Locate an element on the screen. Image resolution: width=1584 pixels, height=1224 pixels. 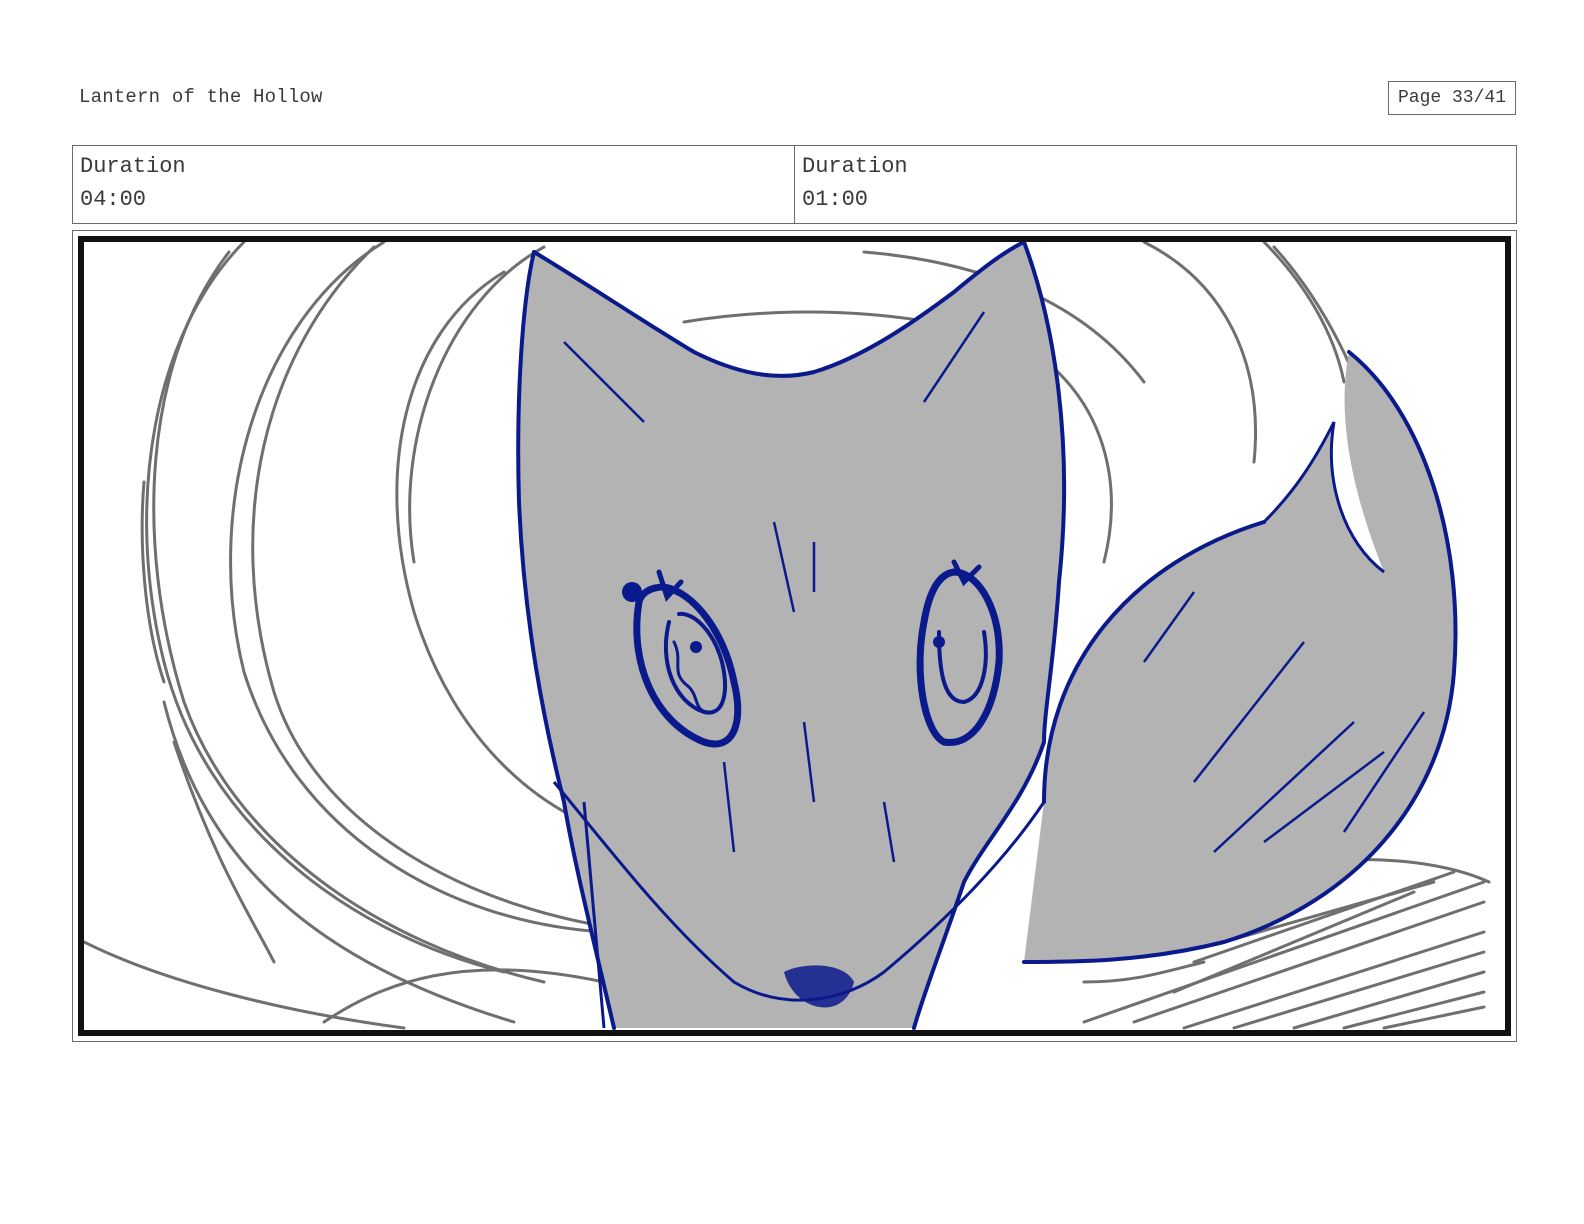
project-title: Lantern of the Hollow is located at coordinates (201, 97).